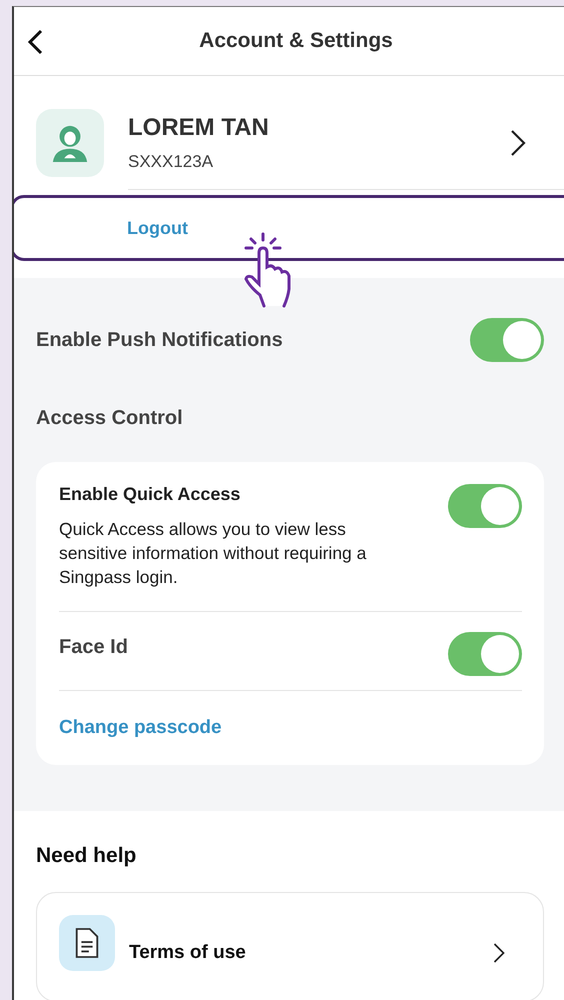 This screenshot has height=1000, width=564. I want to click on profile-name: LOREM TAN, so click(199, 128).